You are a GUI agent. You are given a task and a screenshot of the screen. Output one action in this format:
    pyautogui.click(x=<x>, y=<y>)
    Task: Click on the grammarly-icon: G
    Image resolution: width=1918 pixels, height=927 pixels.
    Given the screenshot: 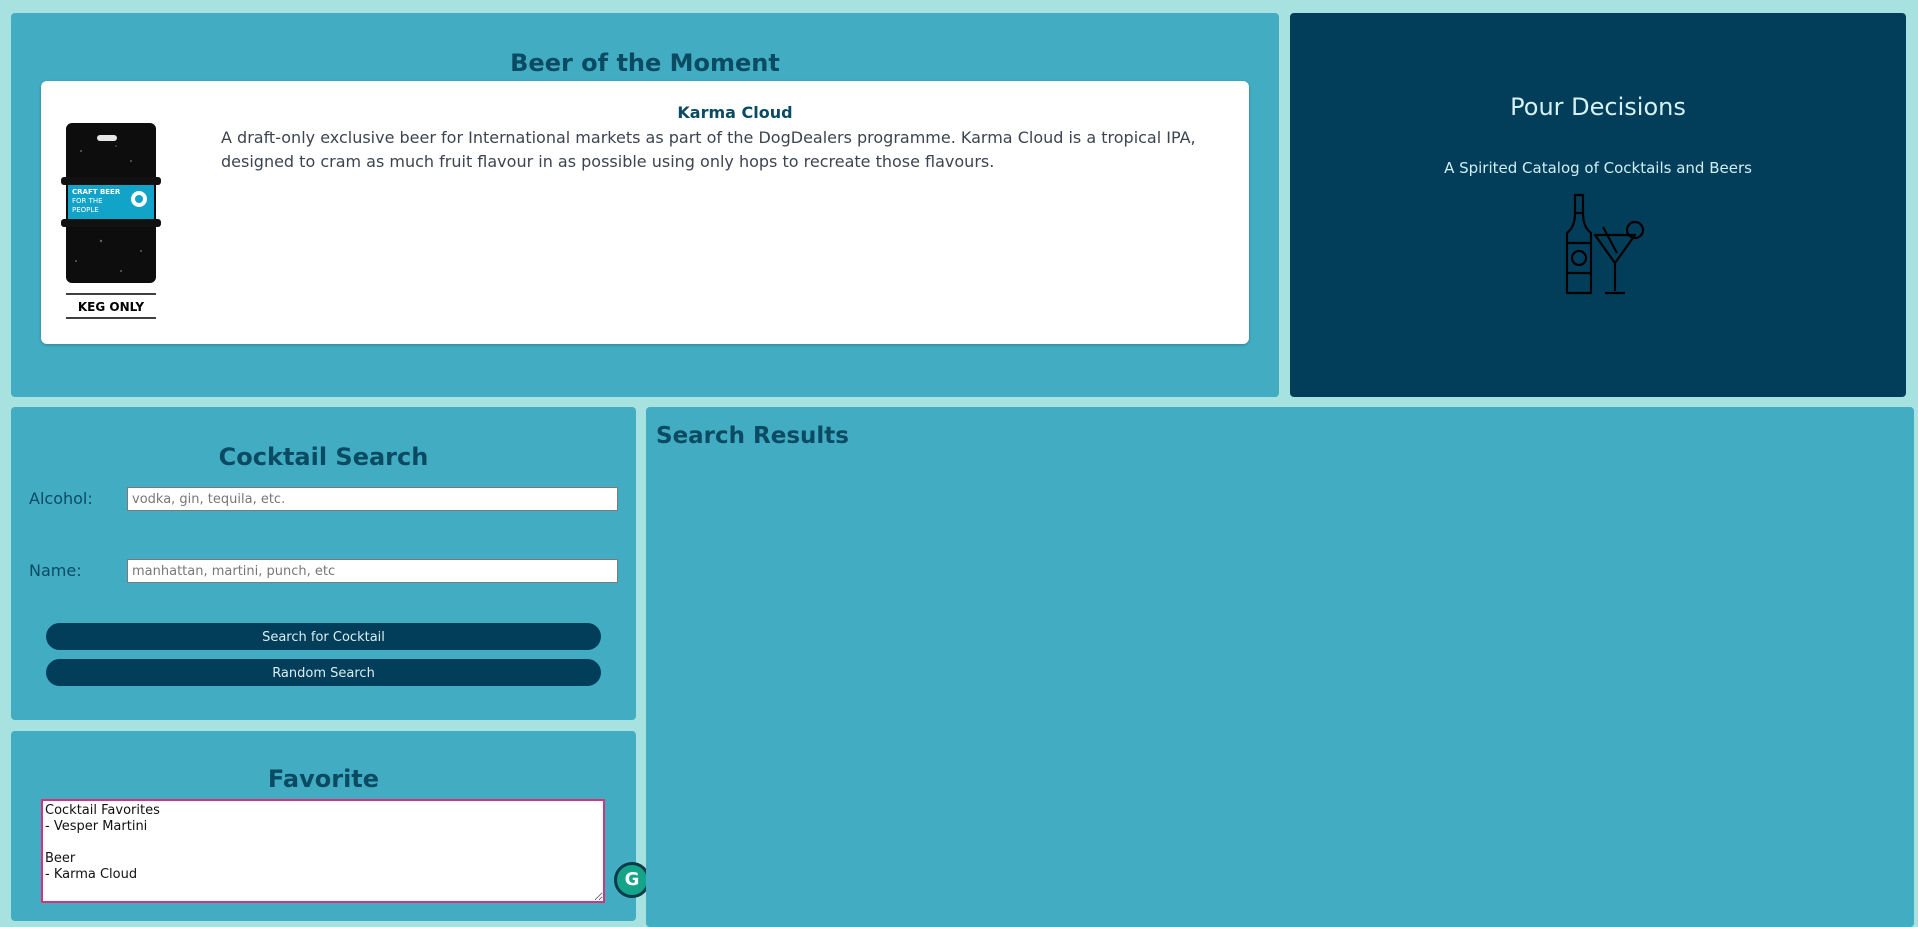 What is the action you would take?
    pyautogui.click(x=632, y=880)
    